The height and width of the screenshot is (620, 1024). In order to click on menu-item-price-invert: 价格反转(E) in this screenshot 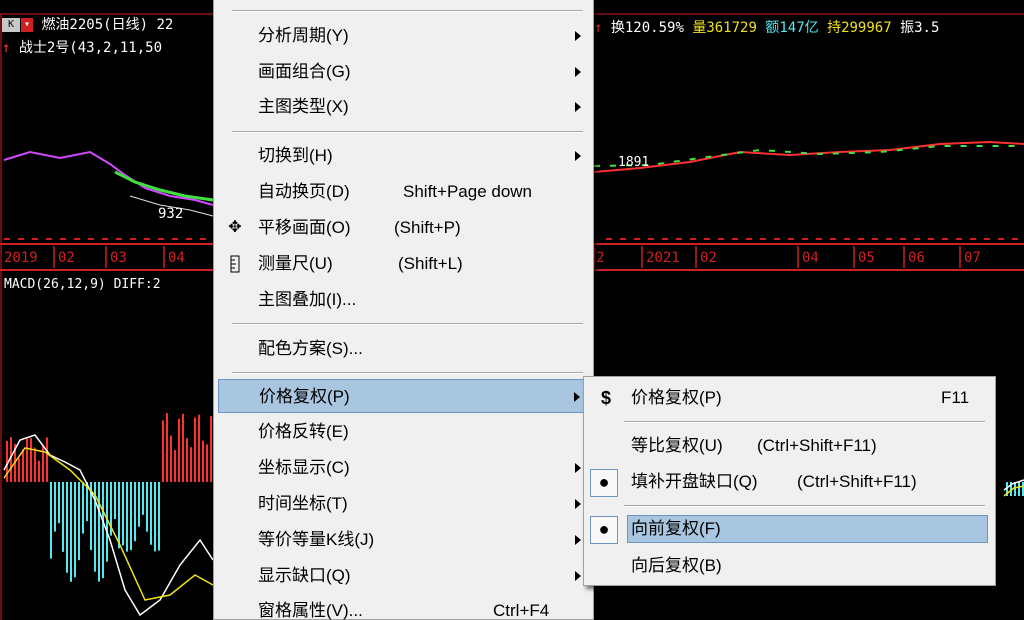, I will do `click(403, 432)`.